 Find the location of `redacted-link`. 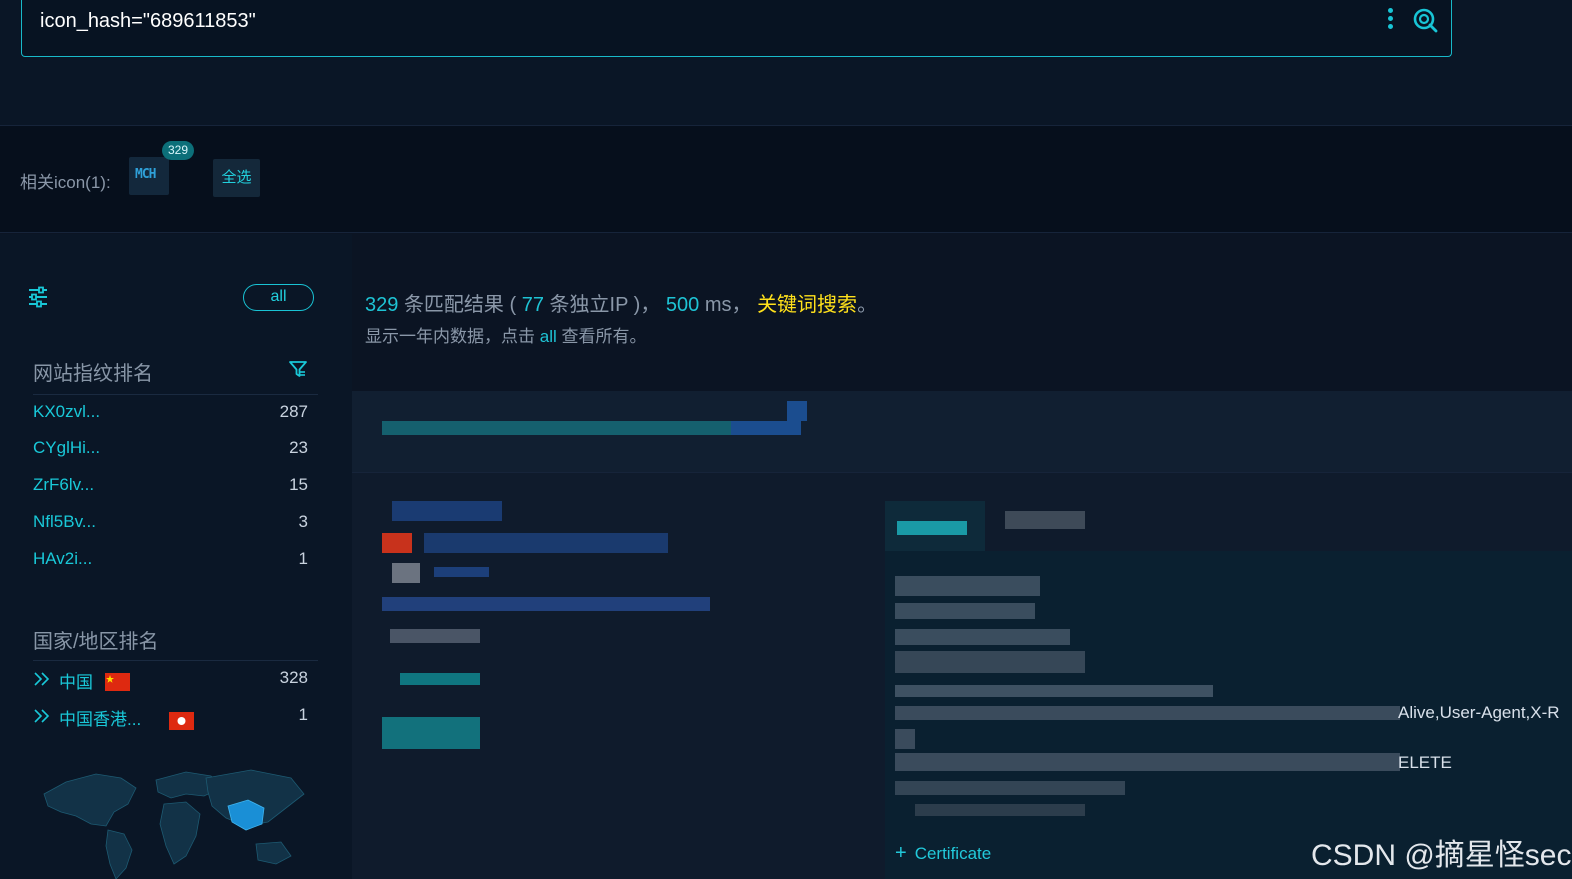

redacted-link is located at coordinates (447, 511).